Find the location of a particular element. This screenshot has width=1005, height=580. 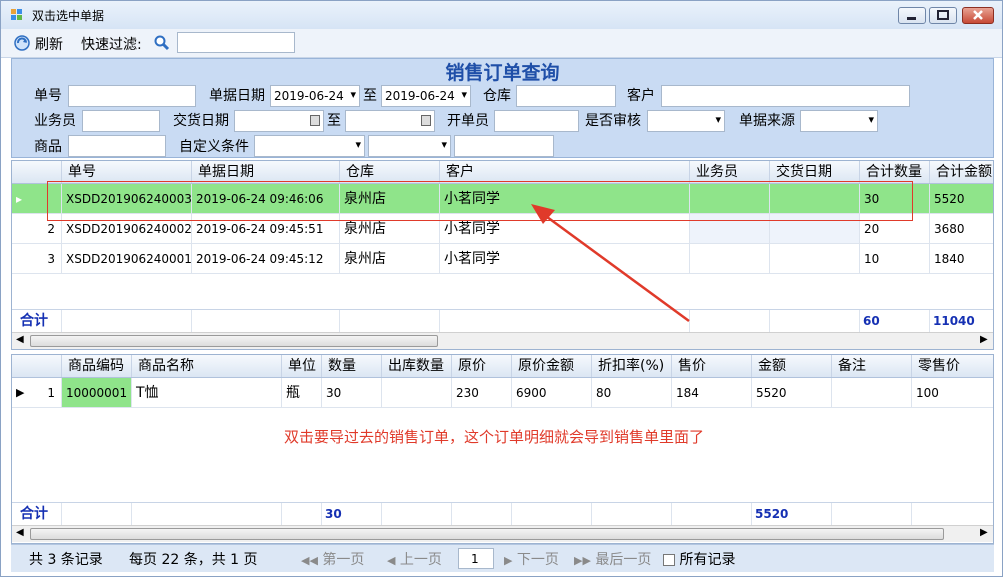

cell-delivery is located at coordinates (815, 259).